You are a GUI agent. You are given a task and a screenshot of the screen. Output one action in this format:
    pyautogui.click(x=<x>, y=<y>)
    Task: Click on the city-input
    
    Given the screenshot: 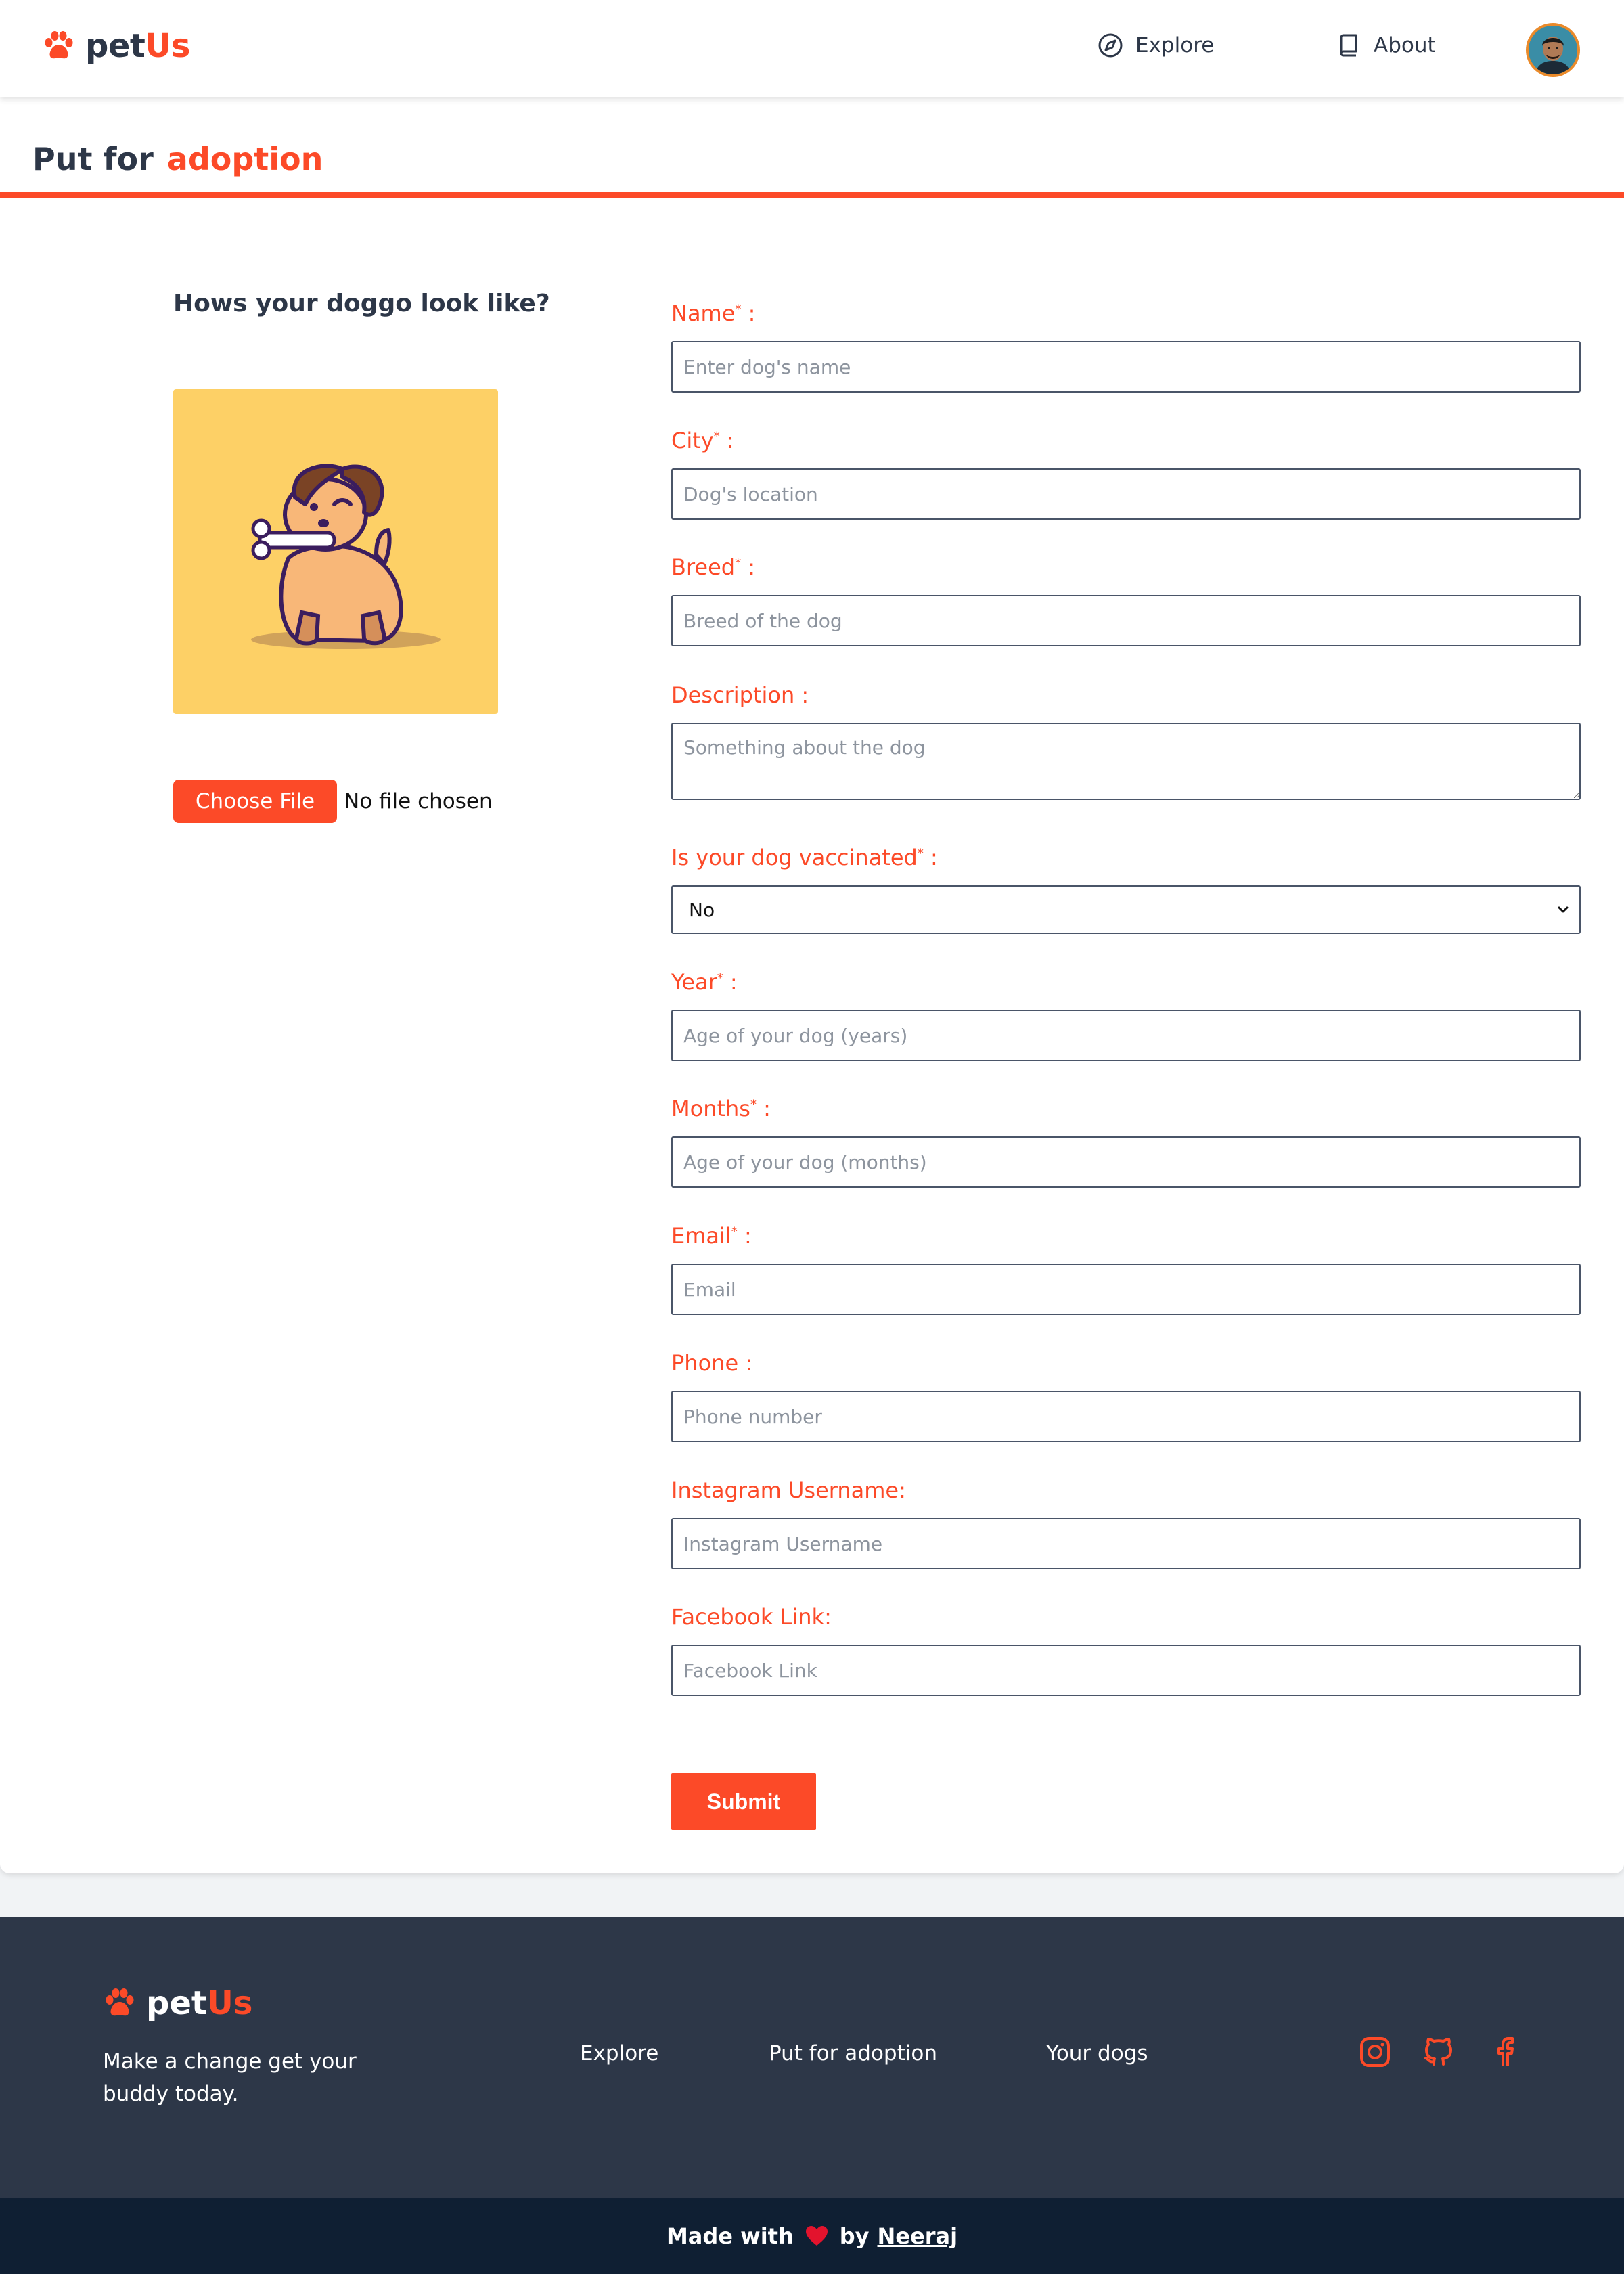 What is the action you would take?
    pyautogui.click(x=1126, y=494)
    